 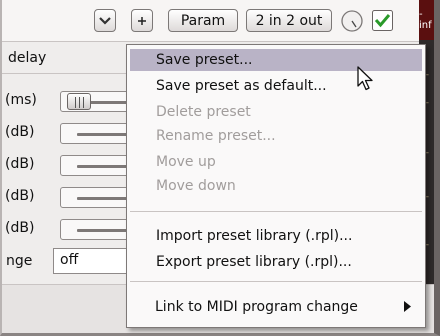 I want to click on menu-item-link-midi: Link to MIDI program change, so click(x=275, y=307).